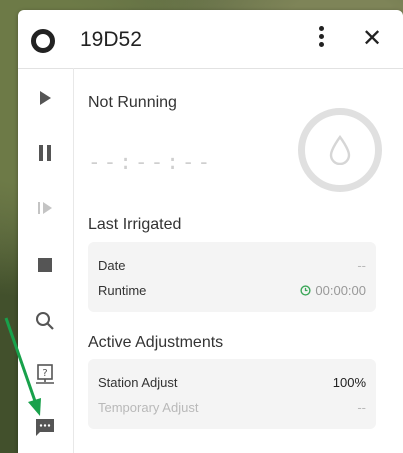 The image size is (403, 453). I want to click on runtime-row: Runtime 00:00:00, so click(232, 290).